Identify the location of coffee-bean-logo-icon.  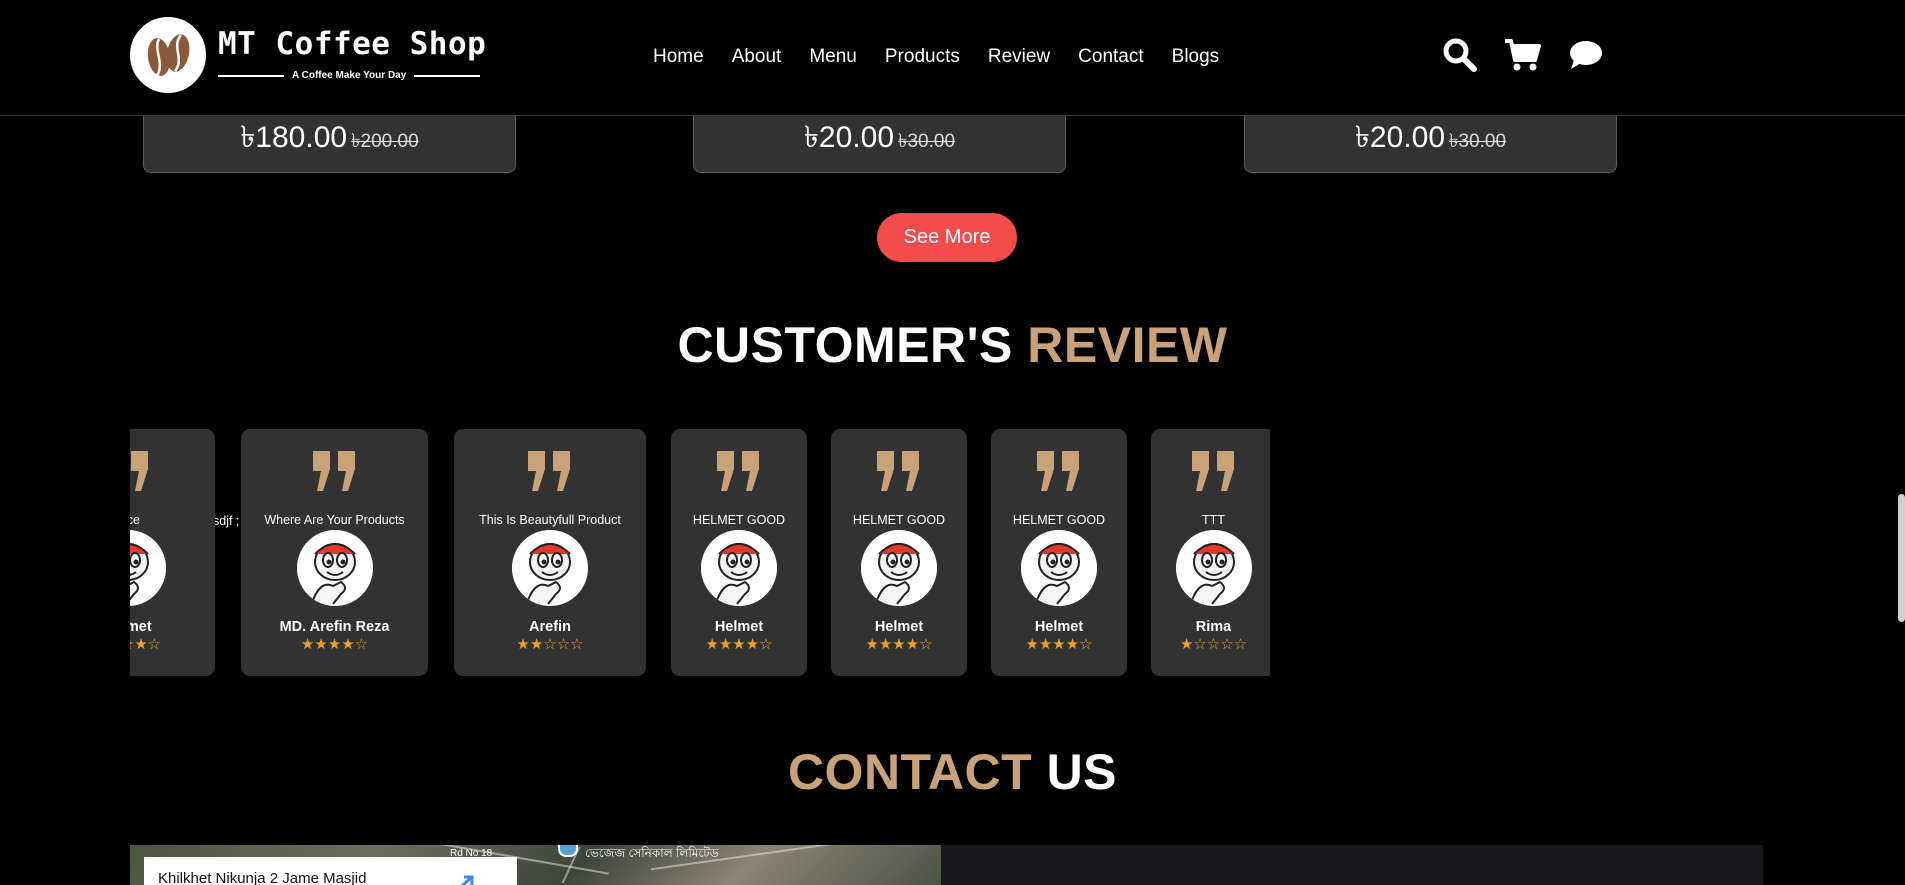
(168, 55).